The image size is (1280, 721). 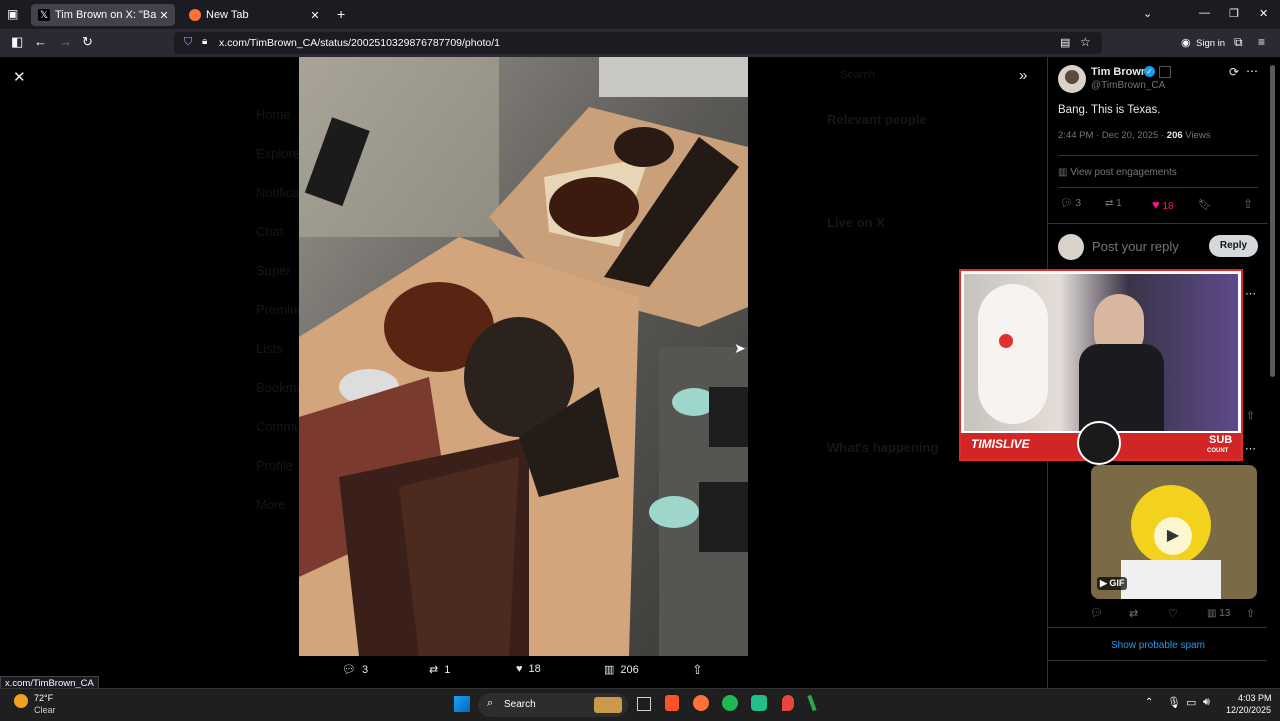 What do you see at coordinates (788, 703) in the screenshot?
I see `maps-icon` at bounding box center [788, 703].